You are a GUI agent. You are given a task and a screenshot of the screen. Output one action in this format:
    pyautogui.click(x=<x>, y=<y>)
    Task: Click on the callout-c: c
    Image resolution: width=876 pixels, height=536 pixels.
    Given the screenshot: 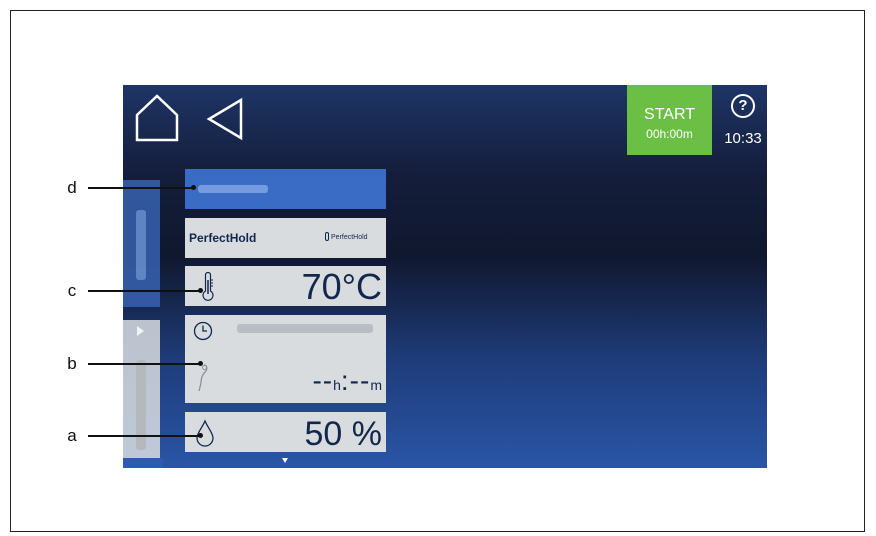 What is the action you would take?
    pyautogui.click(x=72, y=290)
    